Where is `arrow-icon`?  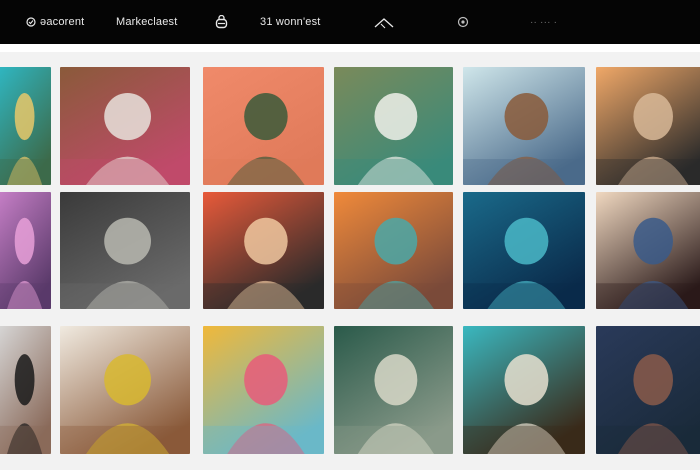
arrow-icon is located at coordinates (384, 22).